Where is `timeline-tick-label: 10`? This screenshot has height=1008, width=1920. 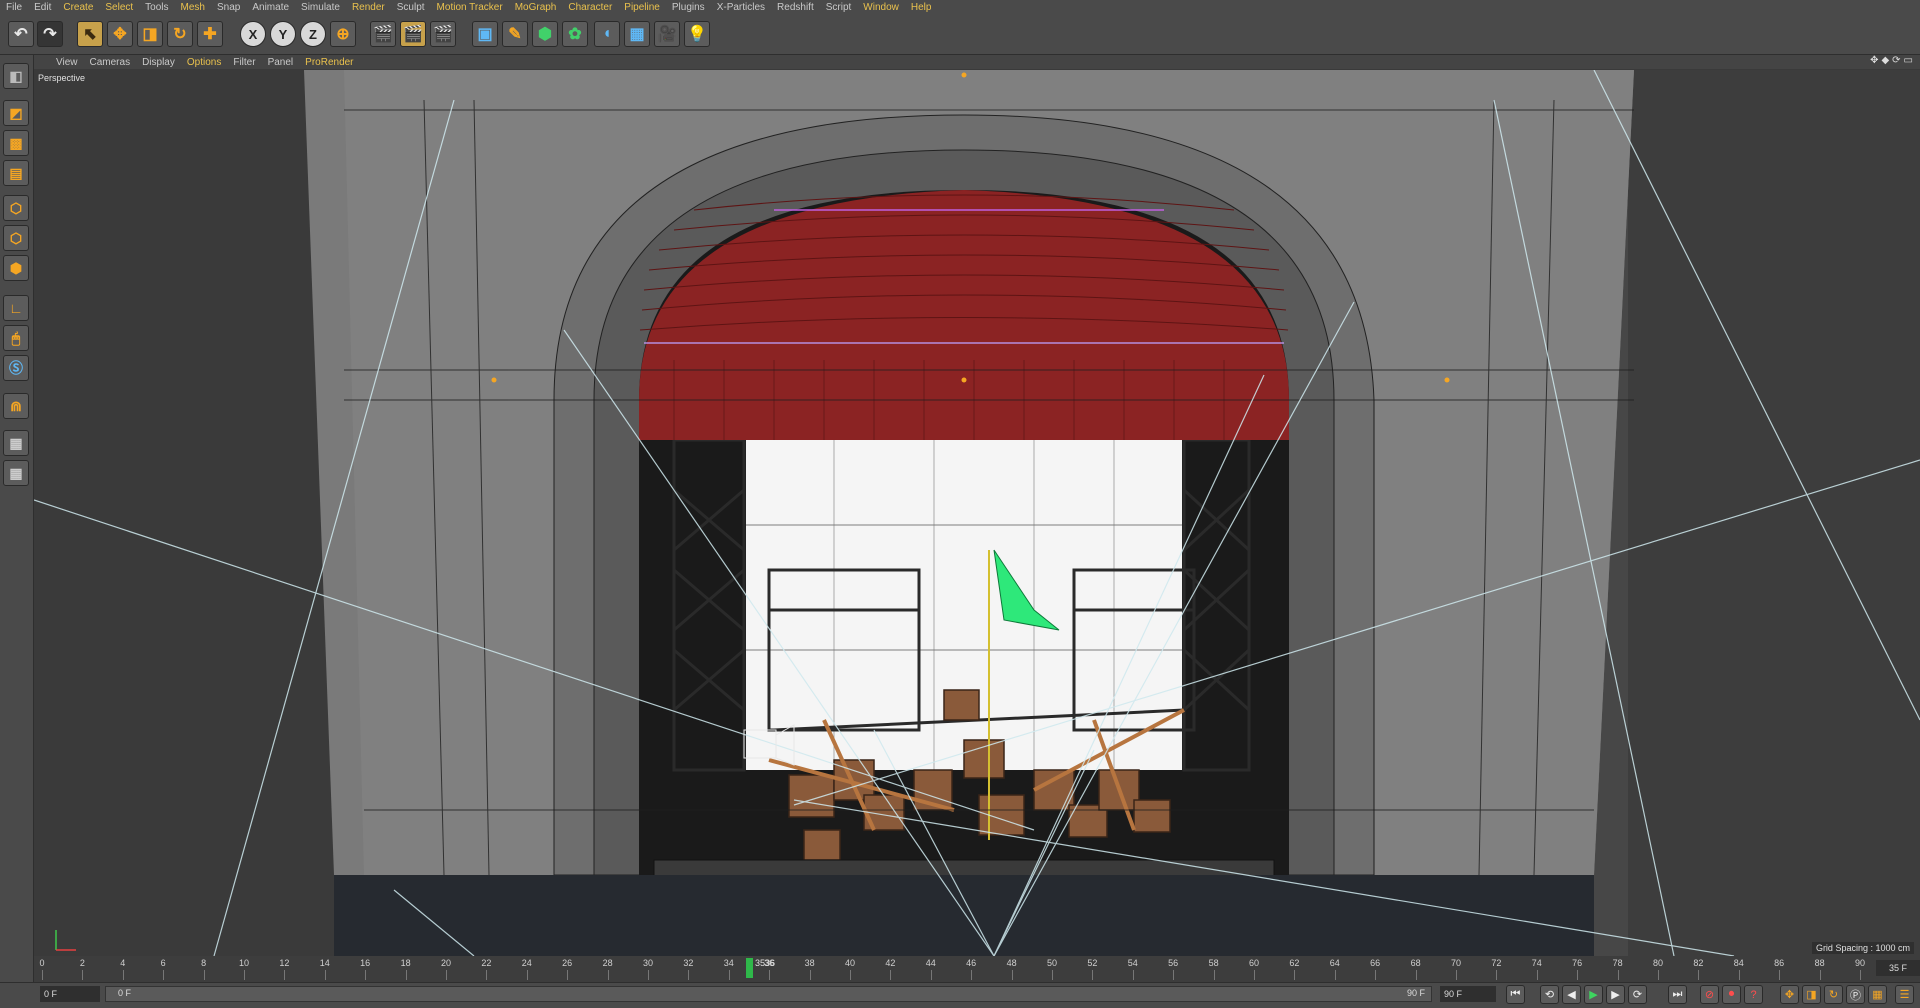
timeline-tick-label: 10 is located at coordinates (244, 963).